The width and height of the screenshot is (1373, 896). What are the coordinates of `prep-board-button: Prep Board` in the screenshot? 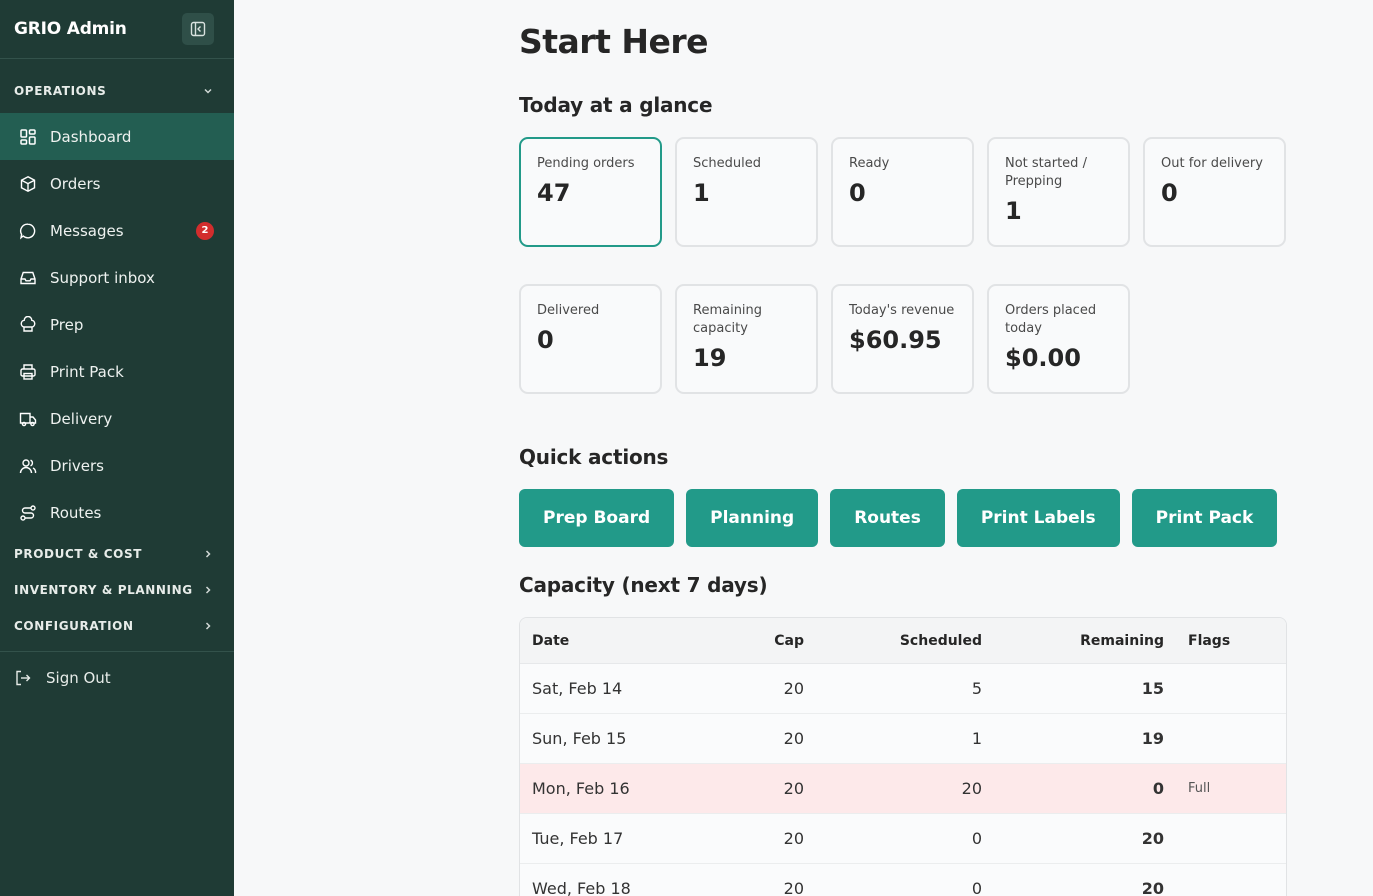 It's located at (597, 518).